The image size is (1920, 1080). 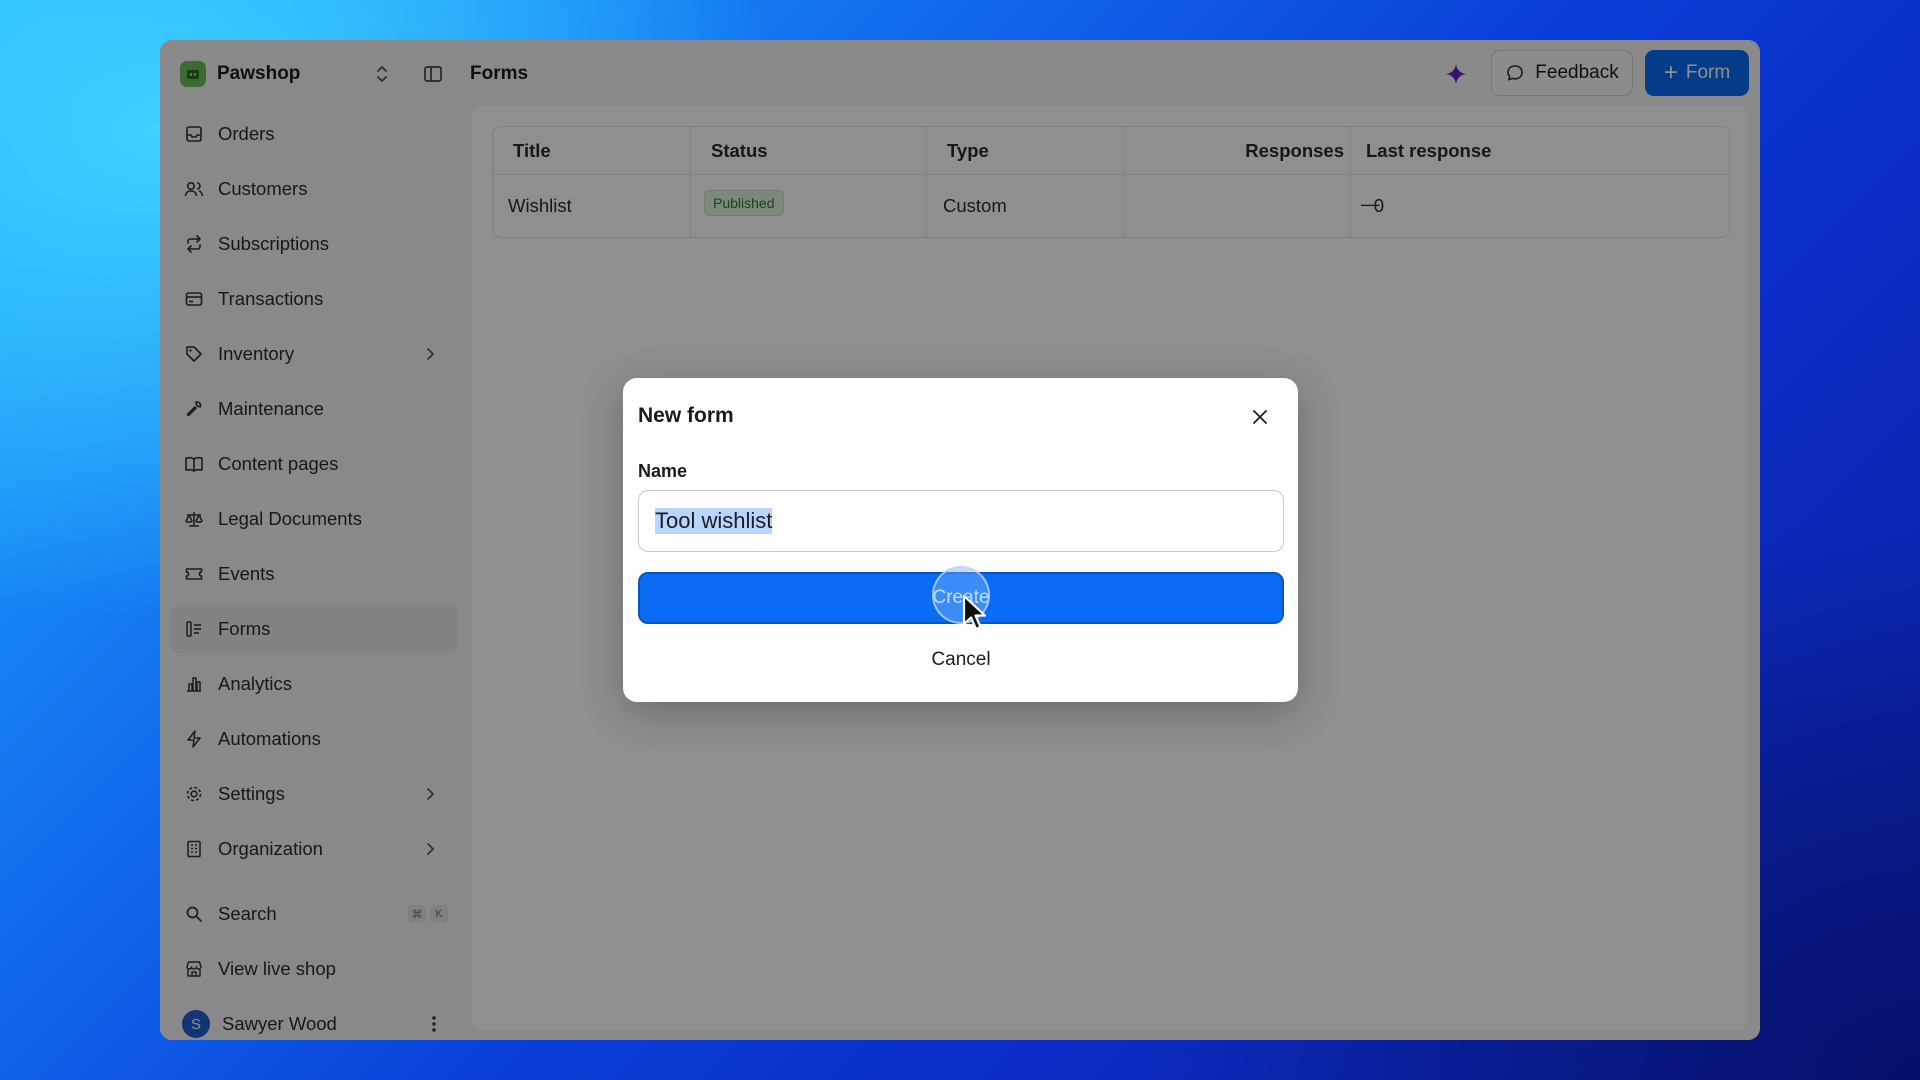 I want to click on new-form-dialog: New form Name Create Cancel, so click(x=960, y=540).